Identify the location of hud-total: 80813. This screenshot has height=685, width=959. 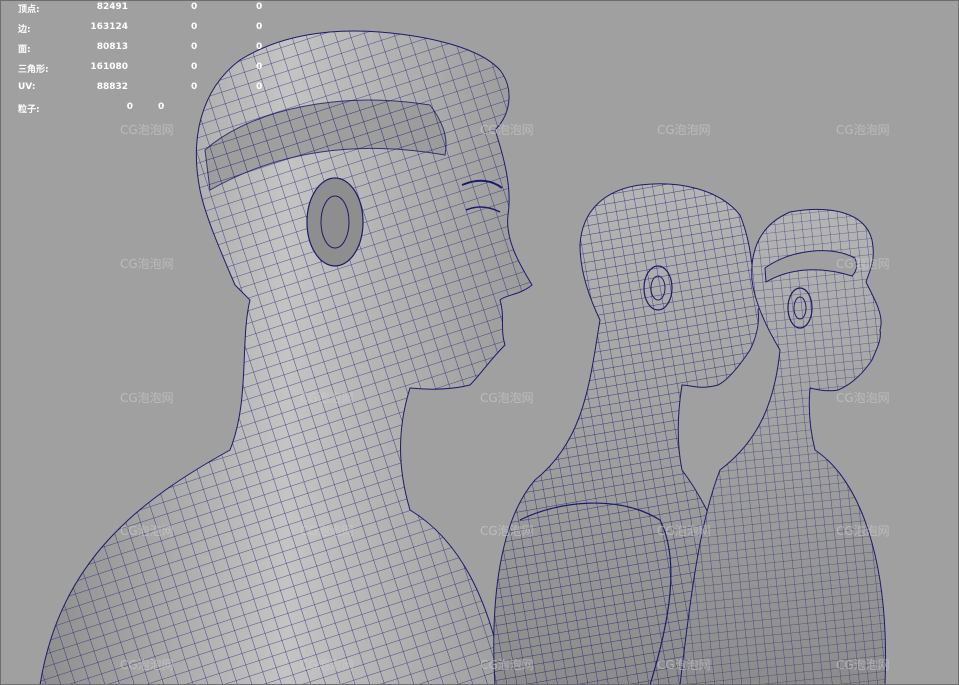
(112, 47).